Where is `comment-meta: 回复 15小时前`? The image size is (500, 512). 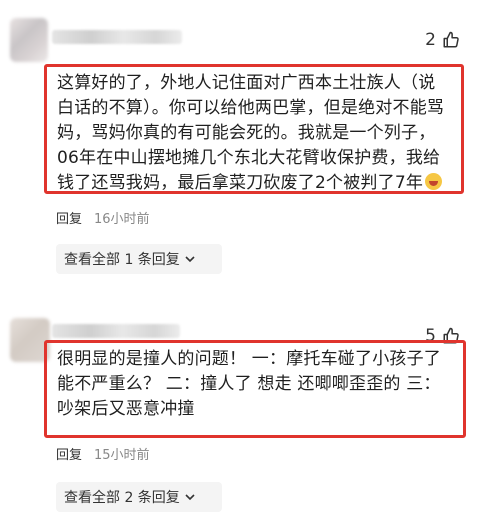
comment-meta: 回复 15小时前 is located at coordinates (103, 453).